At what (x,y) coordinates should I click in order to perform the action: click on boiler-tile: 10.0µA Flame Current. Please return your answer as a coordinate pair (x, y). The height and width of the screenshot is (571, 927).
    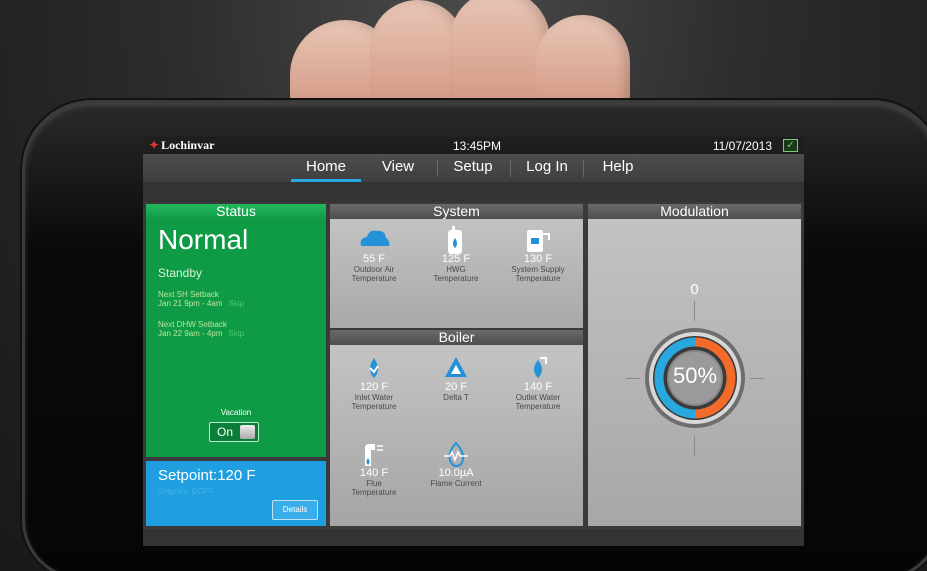
    Looking at the image, I should click on (456, 464).